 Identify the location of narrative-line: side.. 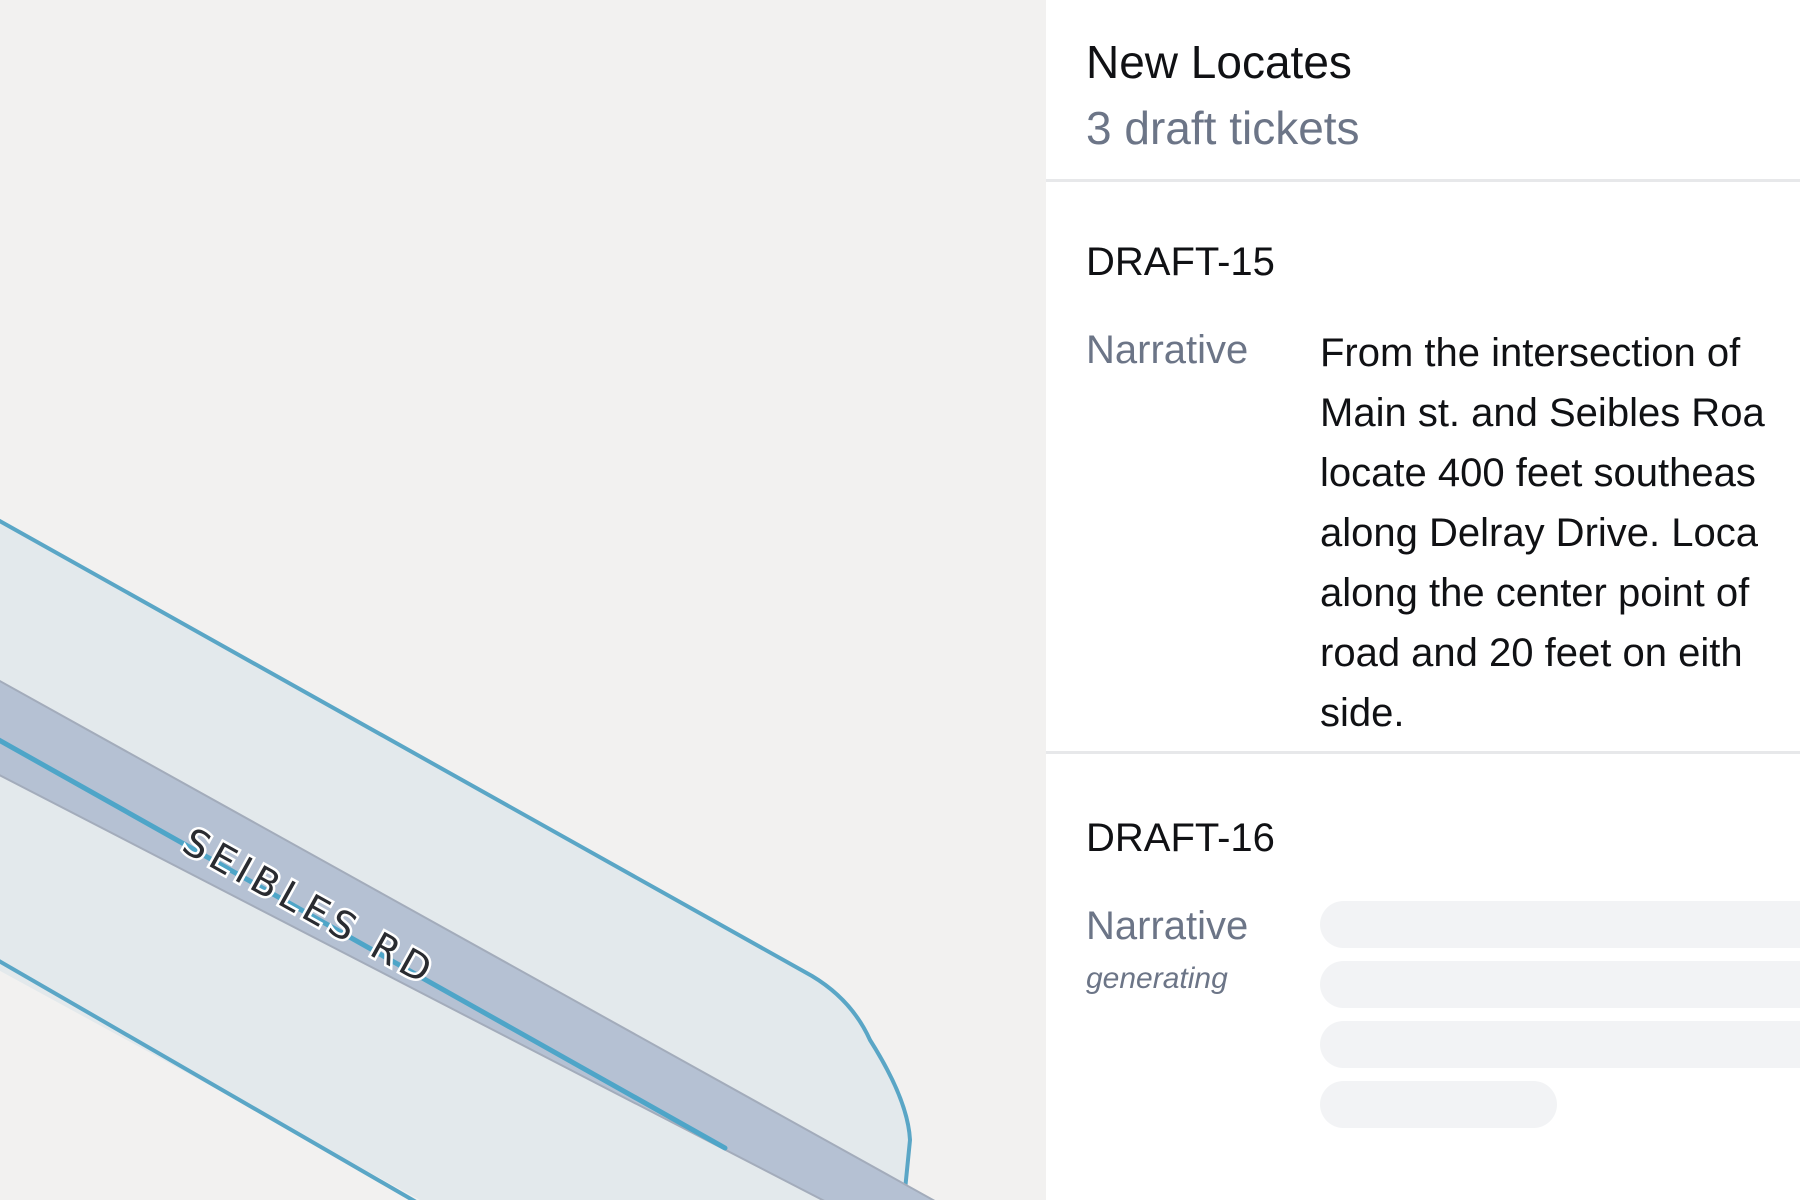
(1362, 713).